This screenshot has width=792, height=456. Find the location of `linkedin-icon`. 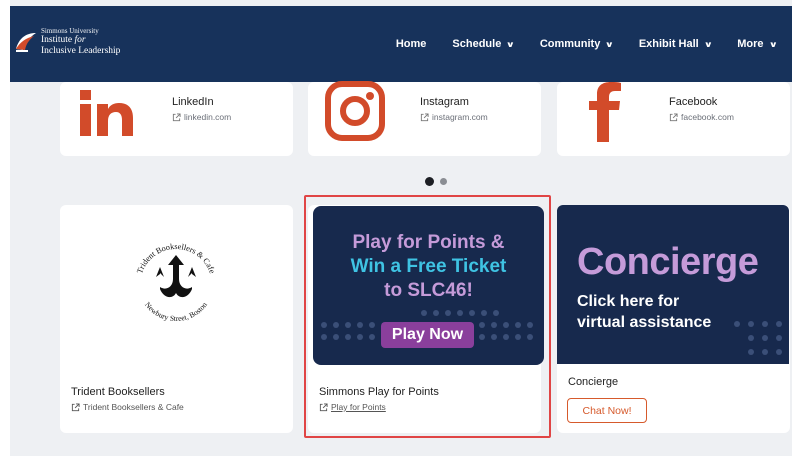

linkedin-icon is located at coordinates (106, 113).